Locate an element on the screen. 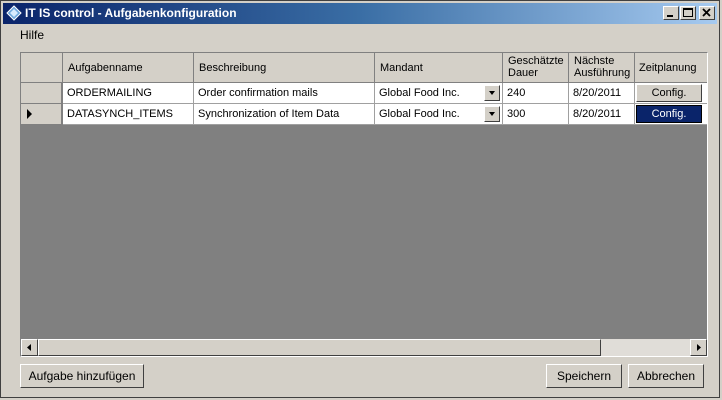 The image size is (722, 400). column-header-zeitplanung: Zeitplanung is located at coordinates (671, 68).